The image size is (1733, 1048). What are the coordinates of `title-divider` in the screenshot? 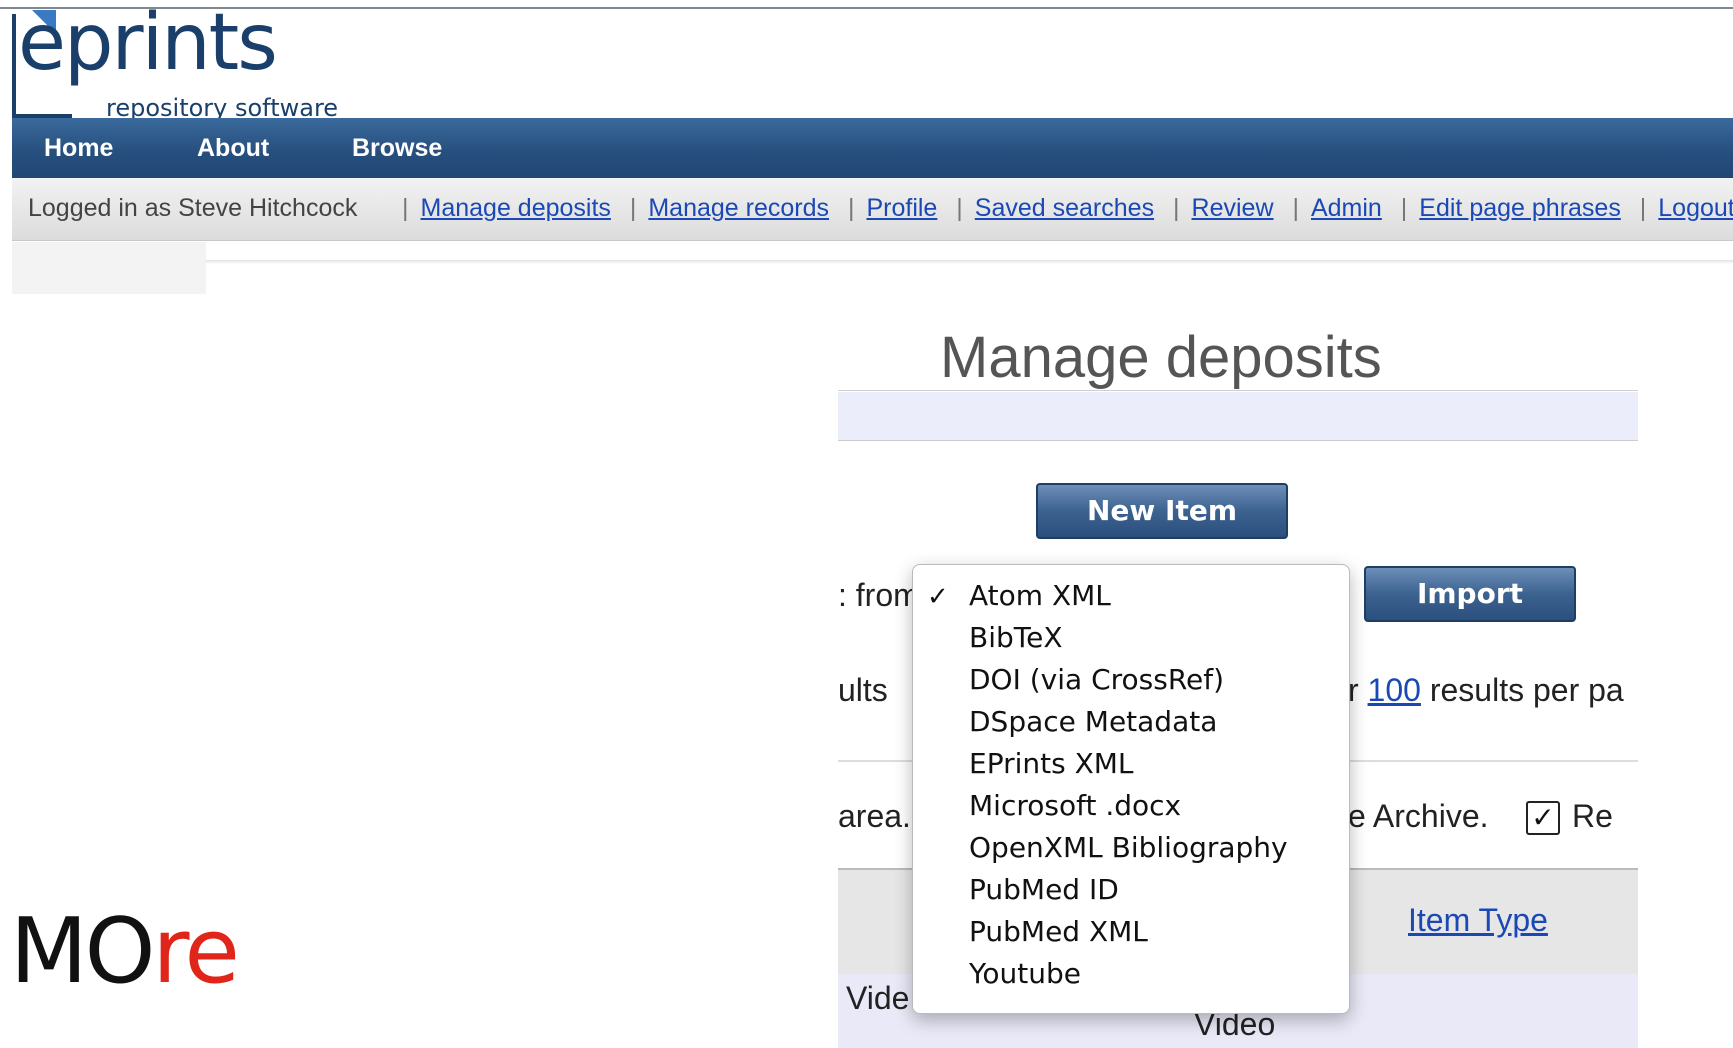 It's located at (1238, 390).